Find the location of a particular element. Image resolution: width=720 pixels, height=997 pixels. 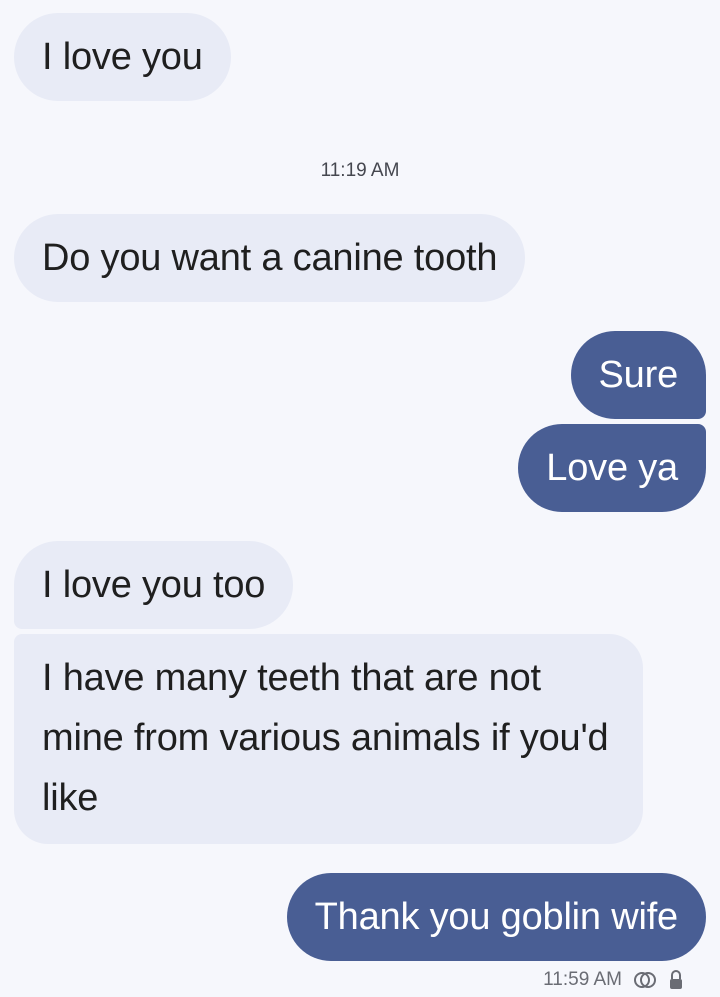

double-check-icon is located at coordinates (645, 980).